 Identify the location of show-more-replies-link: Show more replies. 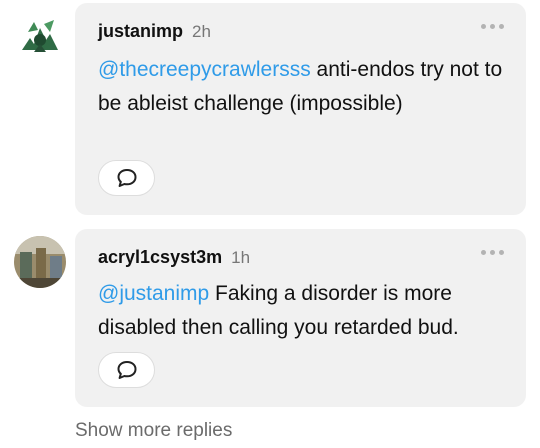
(153, 431).